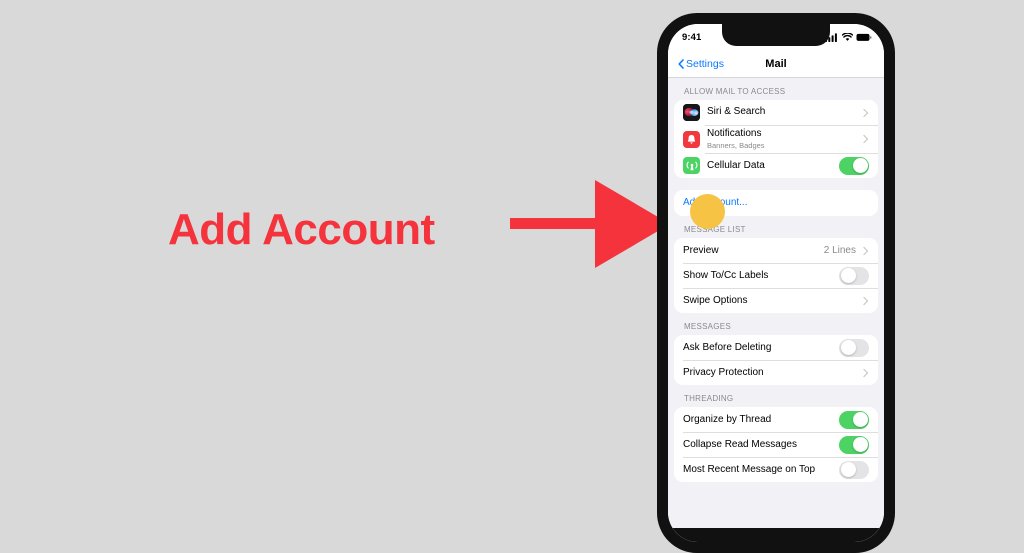 The image size is (1024, 553). What do you see at coordinates (740, 444) in the screenshot?
I see `row-label: Collapse Read Messages` at bounding box center [740, 444].